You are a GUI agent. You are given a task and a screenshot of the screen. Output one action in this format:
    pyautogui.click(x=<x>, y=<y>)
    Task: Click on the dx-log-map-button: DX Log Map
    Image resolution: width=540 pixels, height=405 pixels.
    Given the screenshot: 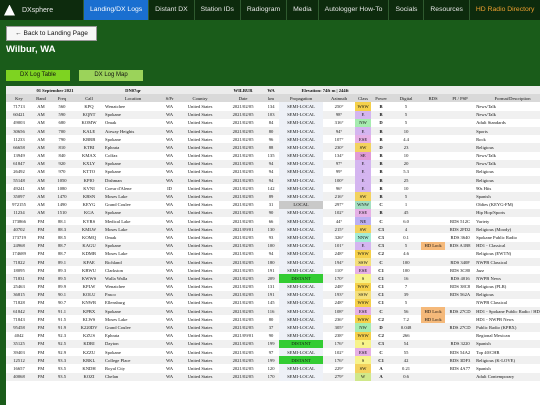 What is the action you would take?
    pyautogui.click(x=111, y=75)
    